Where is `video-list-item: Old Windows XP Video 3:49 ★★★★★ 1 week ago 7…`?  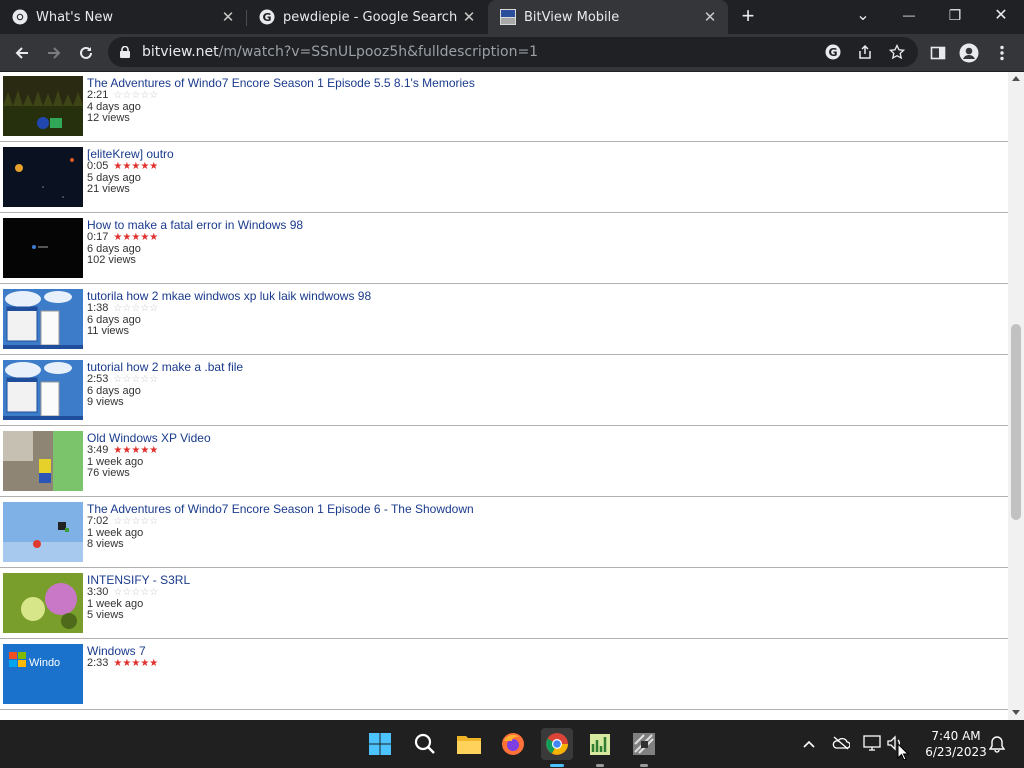 video-list-item: Old Windows XP Video 3:49 ★★★★★ 1 week ago 7… is located at coordinates (504, 461).